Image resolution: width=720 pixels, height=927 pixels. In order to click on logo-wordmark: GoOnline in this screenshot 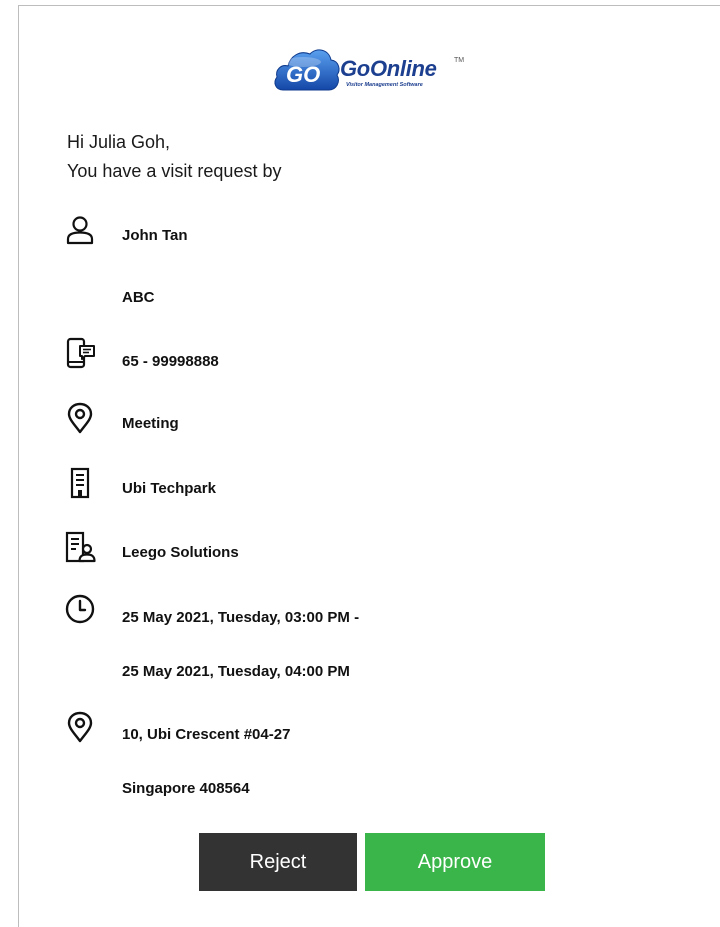, I will do `click(388, 68)`.